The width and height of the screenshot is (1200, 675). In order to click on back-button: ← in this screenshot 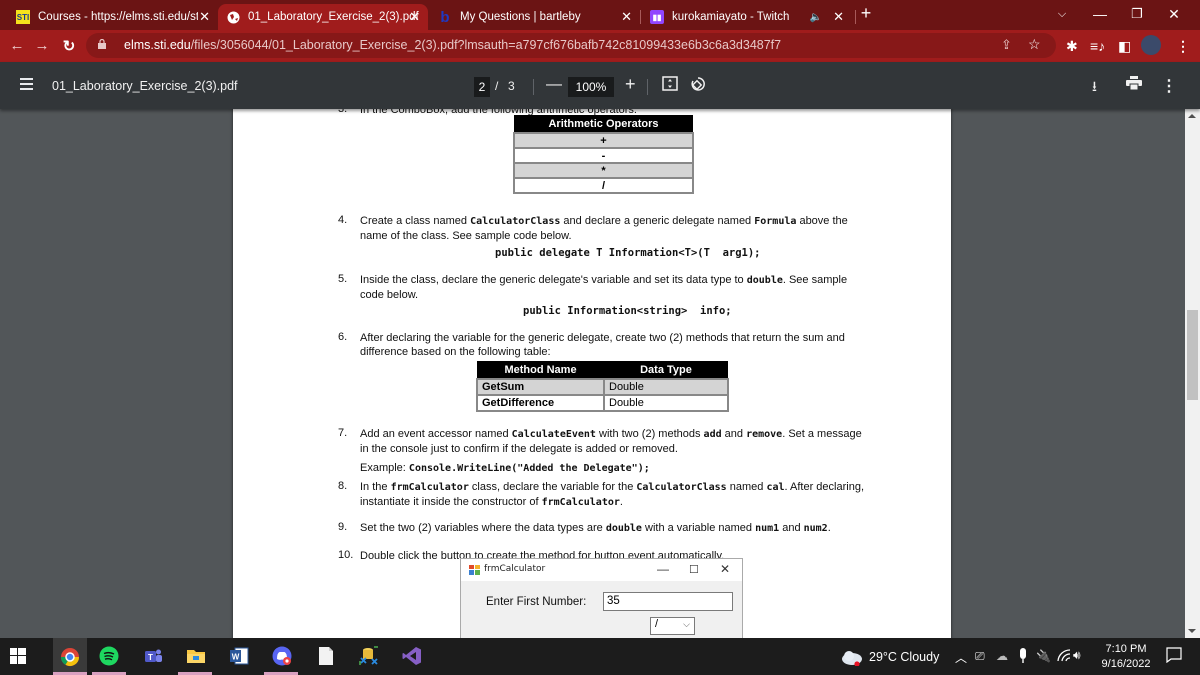, I will do `click(17, 45)`.